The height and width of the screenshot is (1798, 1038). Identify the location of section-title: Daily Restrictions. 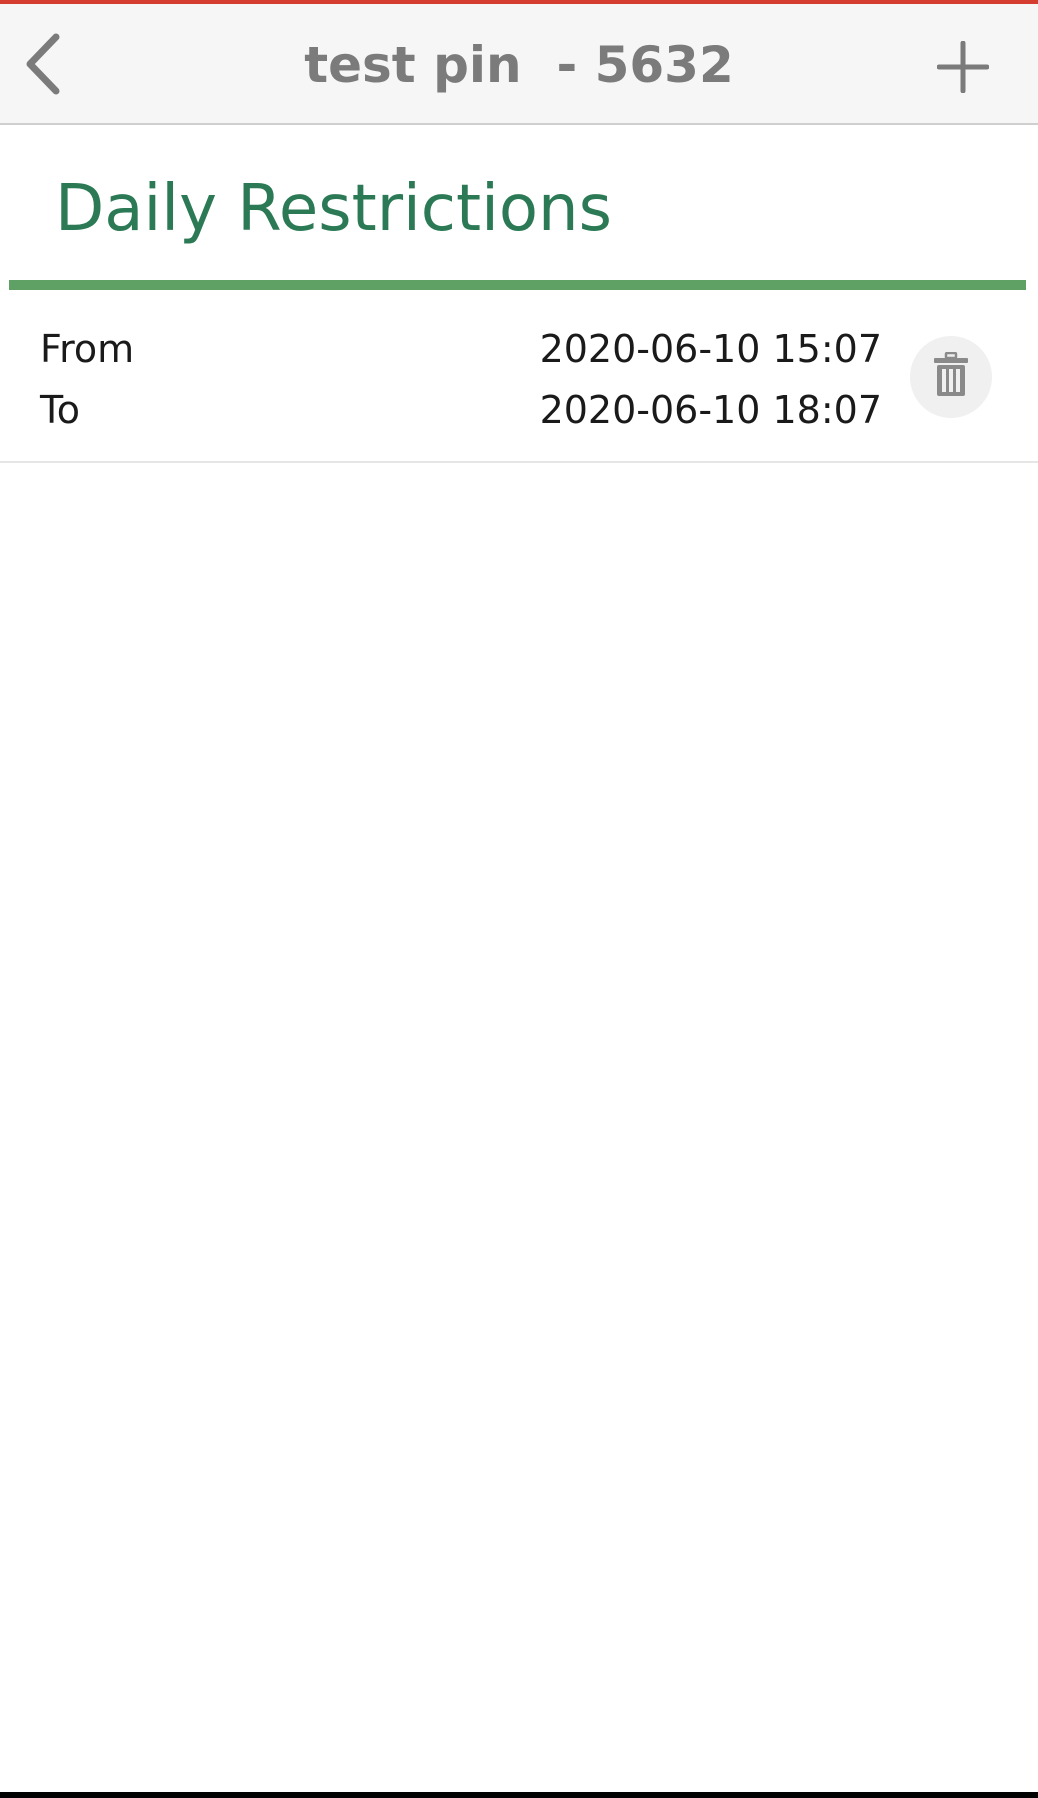
(333, 209).